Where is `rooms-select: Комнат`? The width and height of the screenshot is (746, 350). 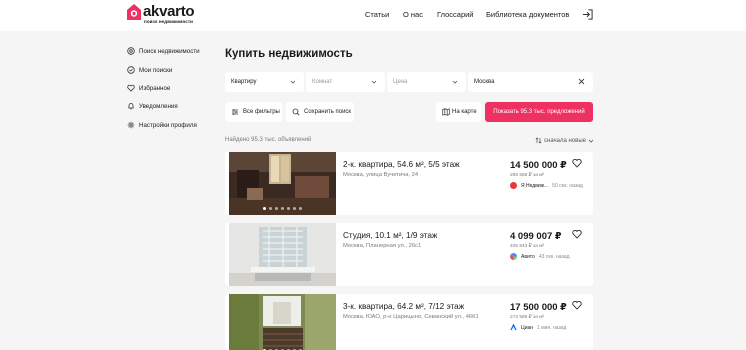
rooms-select: Комнат is located at coordinates (345, 82).